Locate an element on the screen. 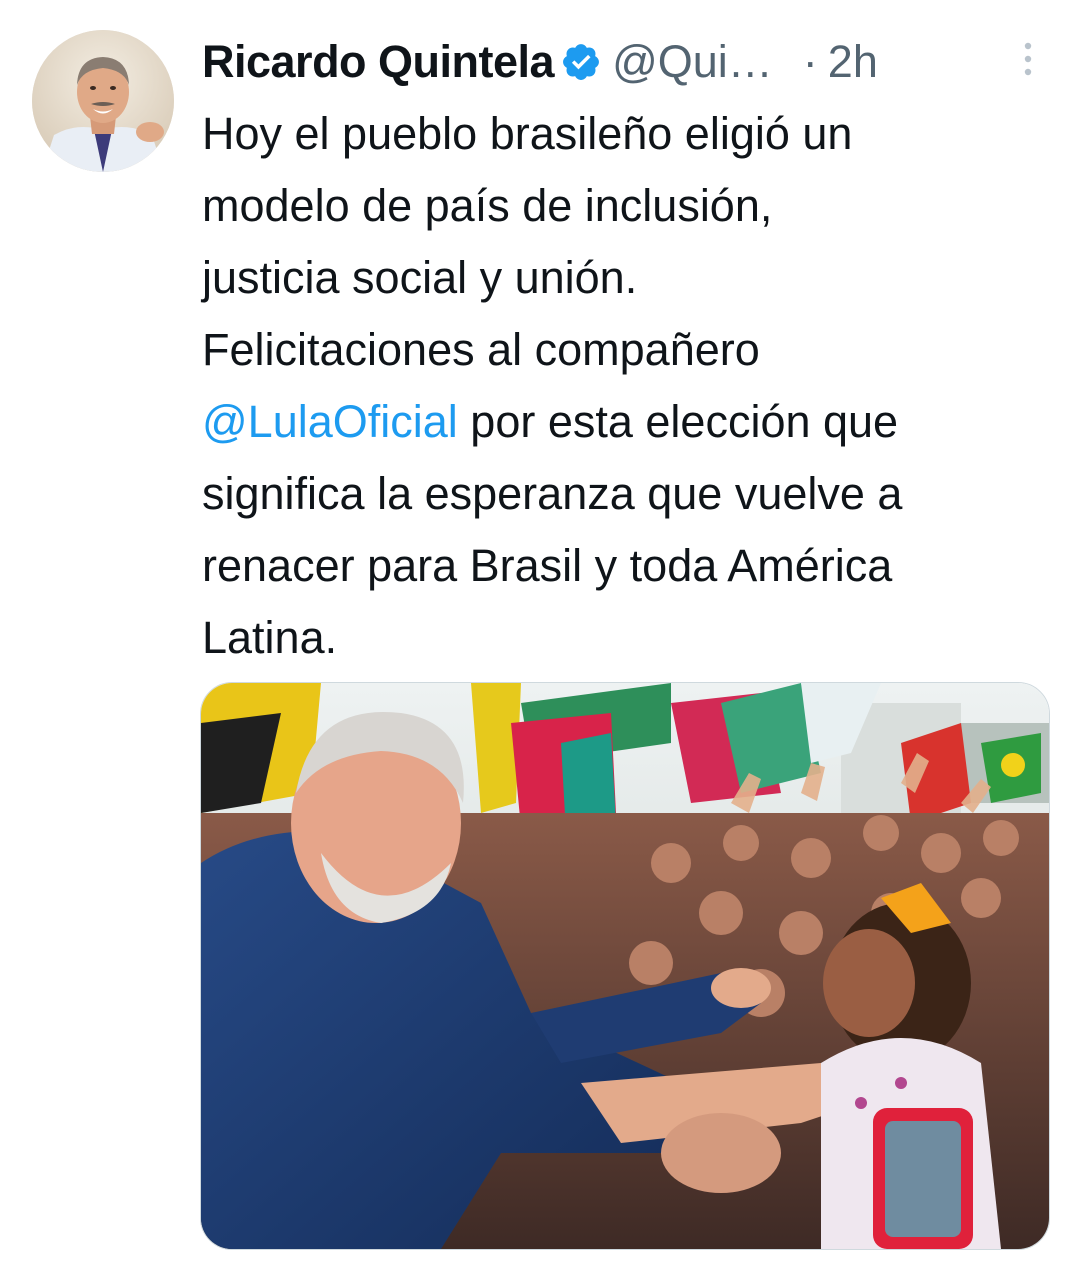 The height and width of the screenshot is (1265, 1080). tweet-timestamp: 2h is located at coordinates (853, 62).